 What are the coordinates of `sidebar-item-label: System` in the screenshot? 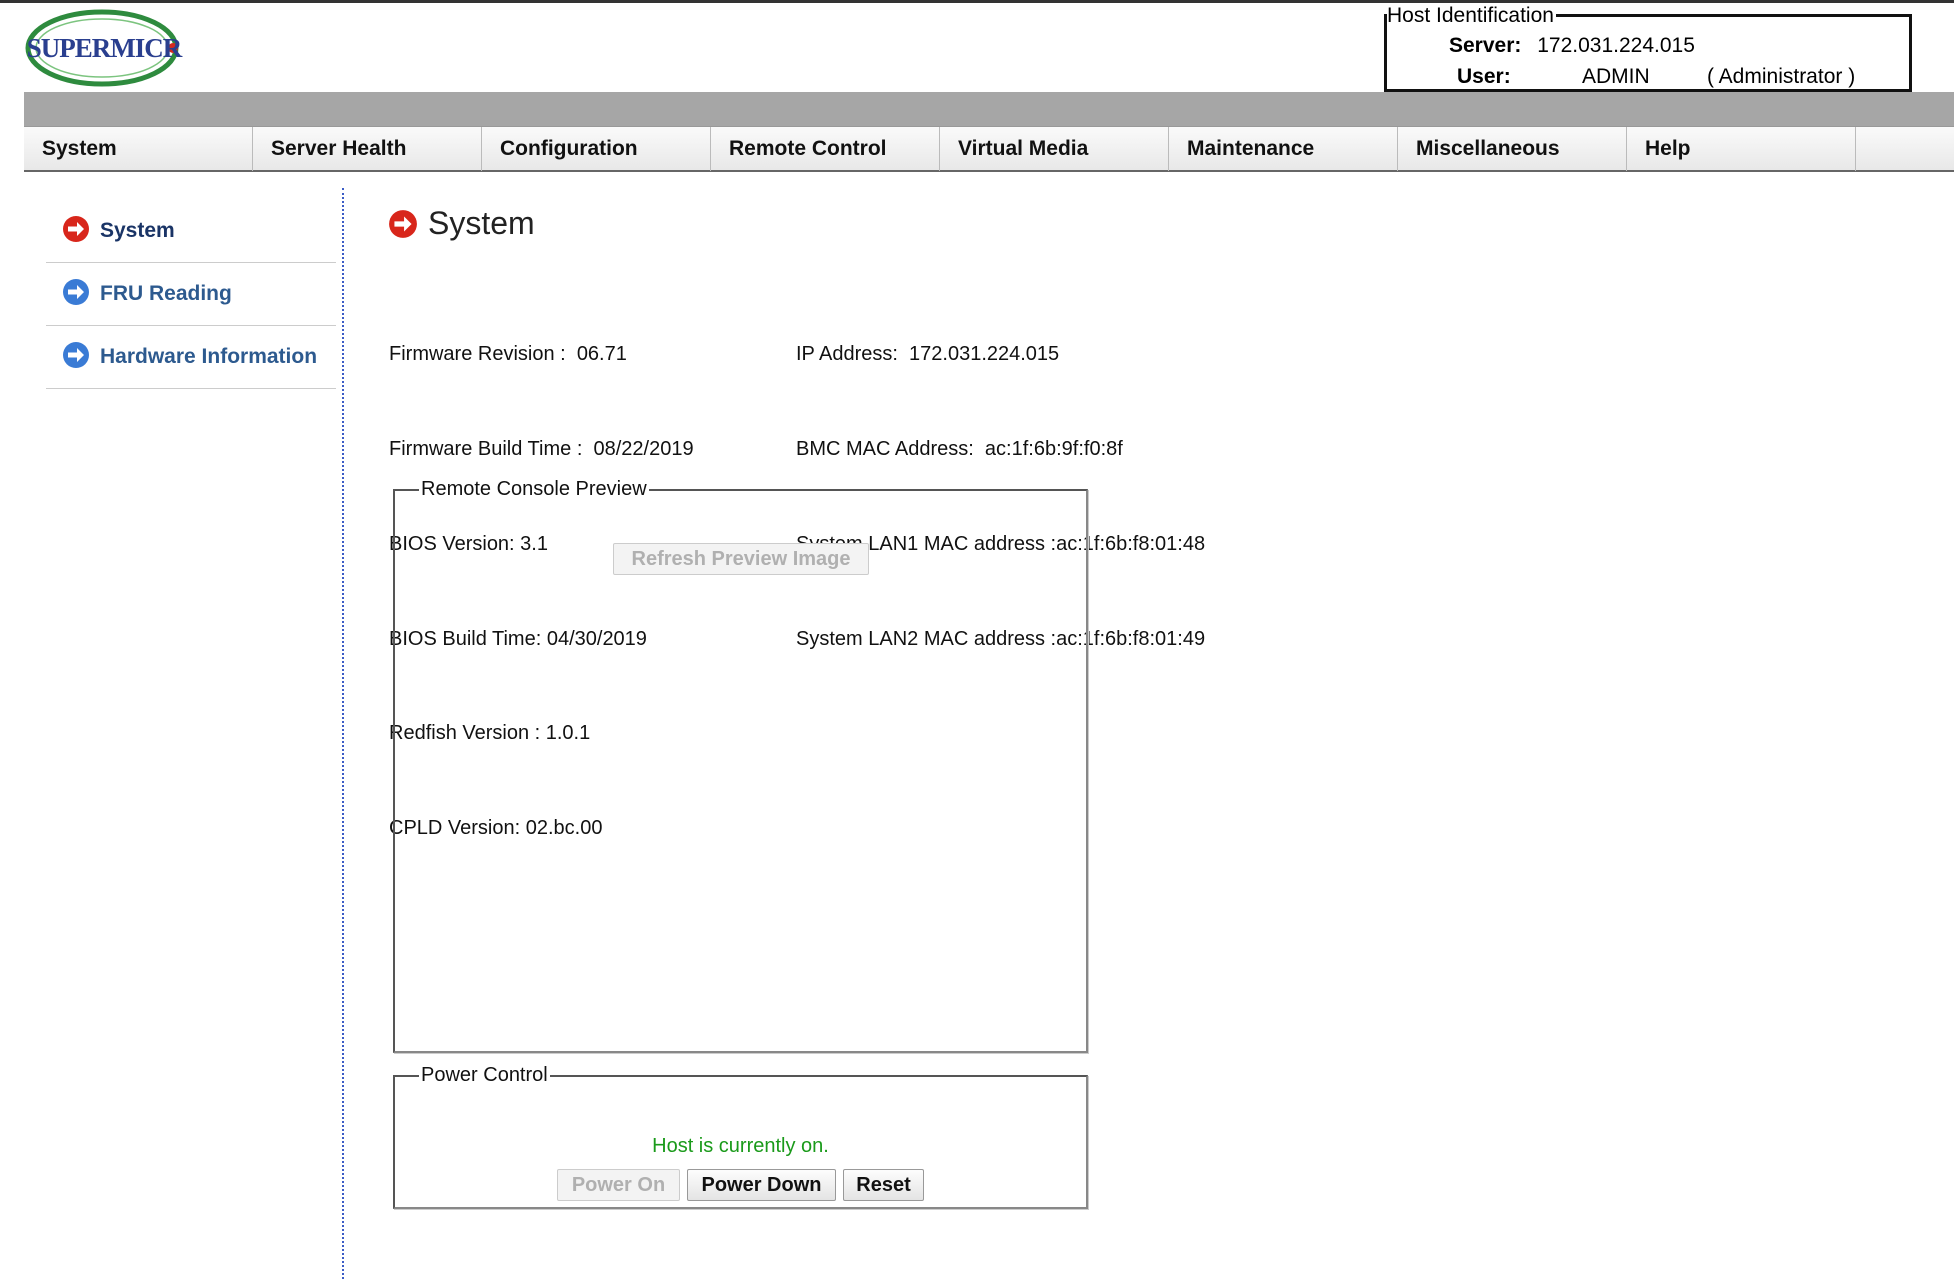 It's located at (137, 230).